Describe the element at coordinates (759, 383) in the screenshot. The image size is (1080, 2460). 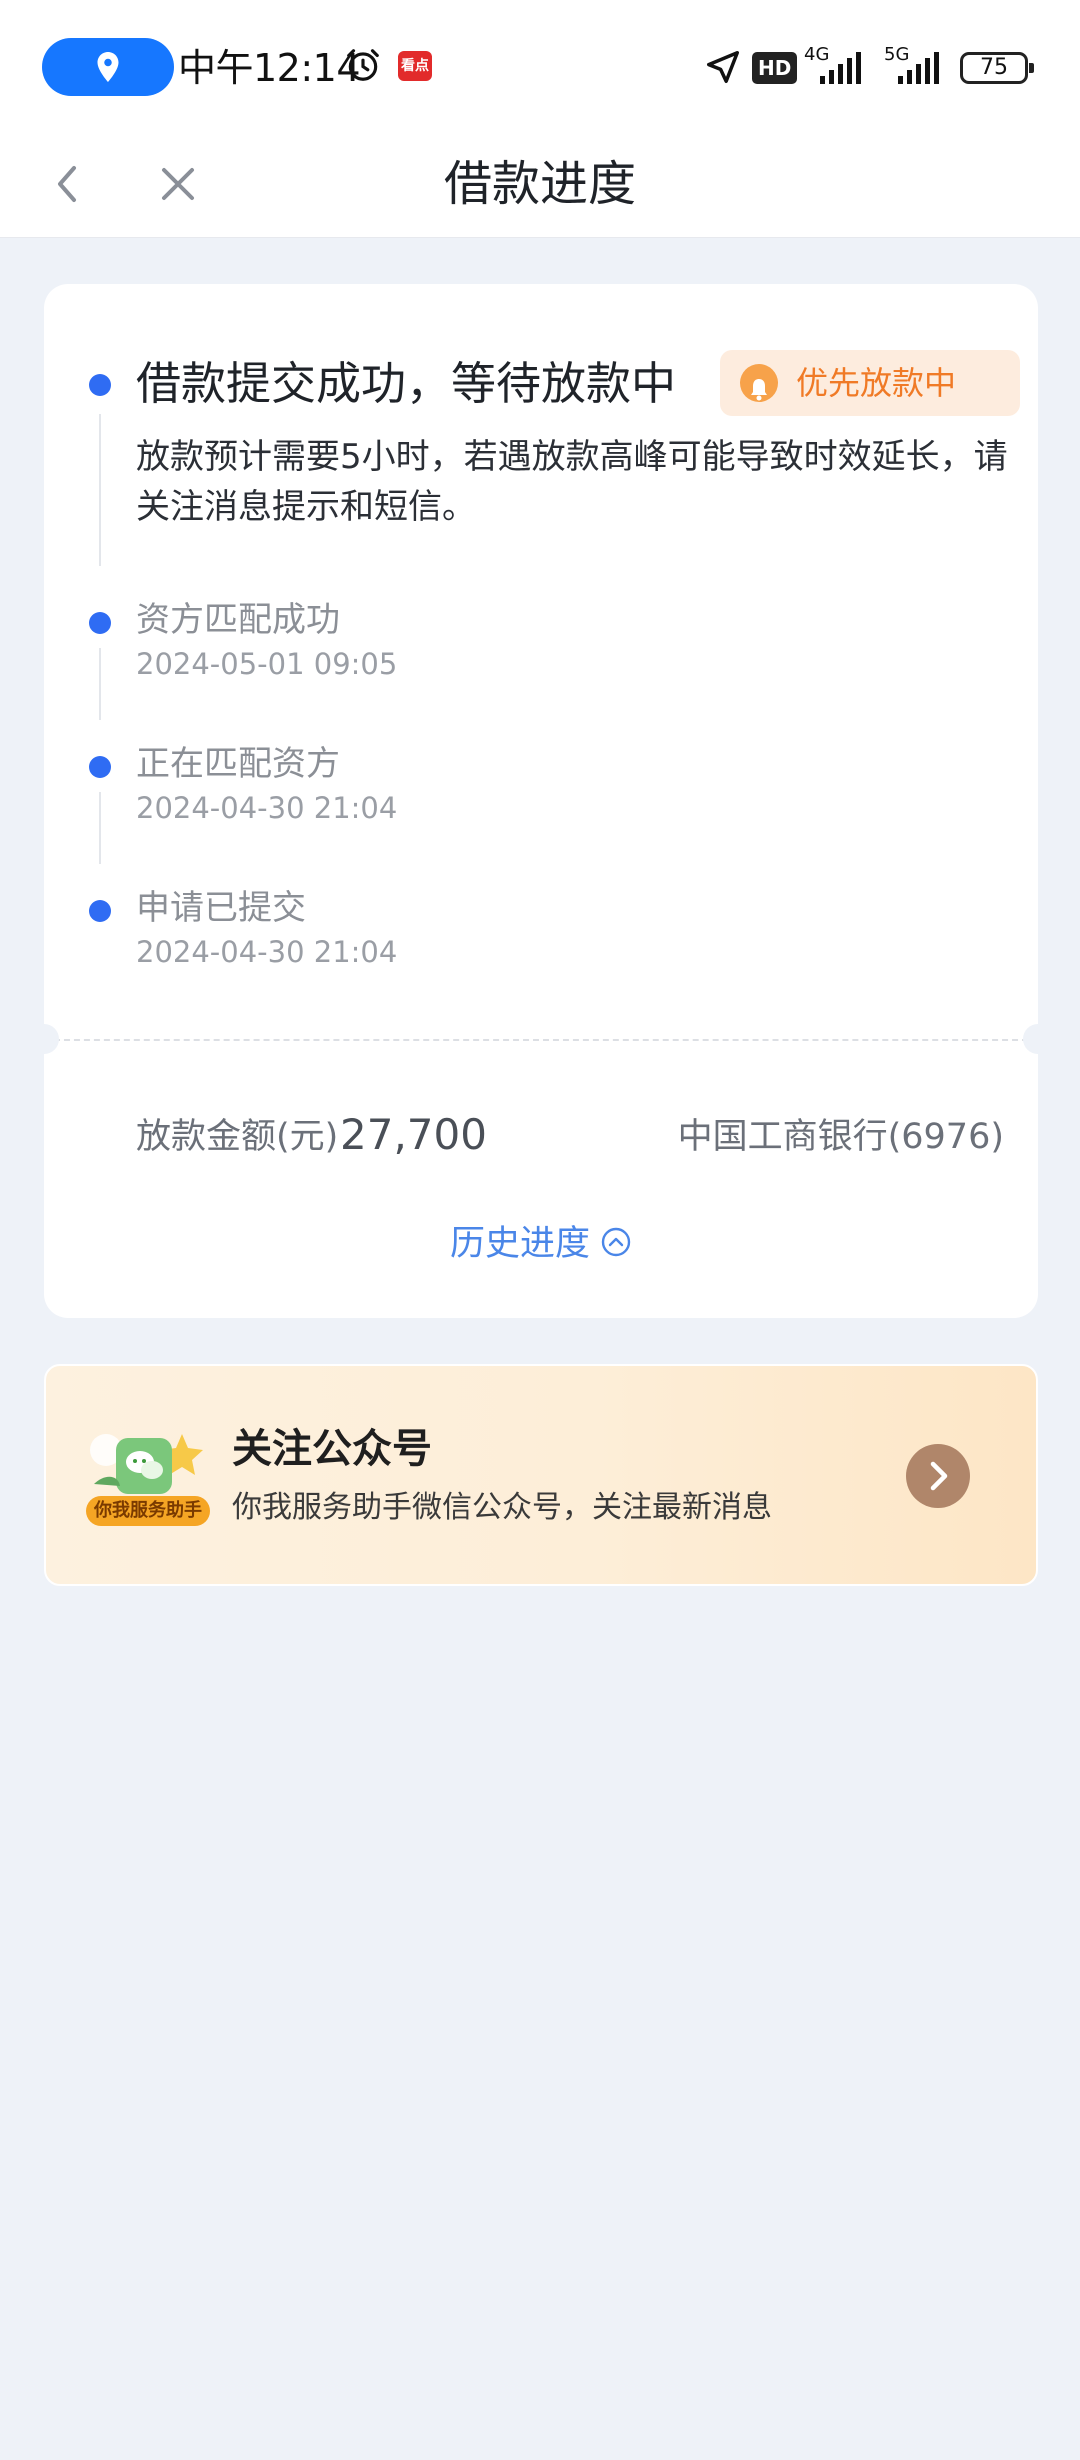
I see `bell-icon` at that location.